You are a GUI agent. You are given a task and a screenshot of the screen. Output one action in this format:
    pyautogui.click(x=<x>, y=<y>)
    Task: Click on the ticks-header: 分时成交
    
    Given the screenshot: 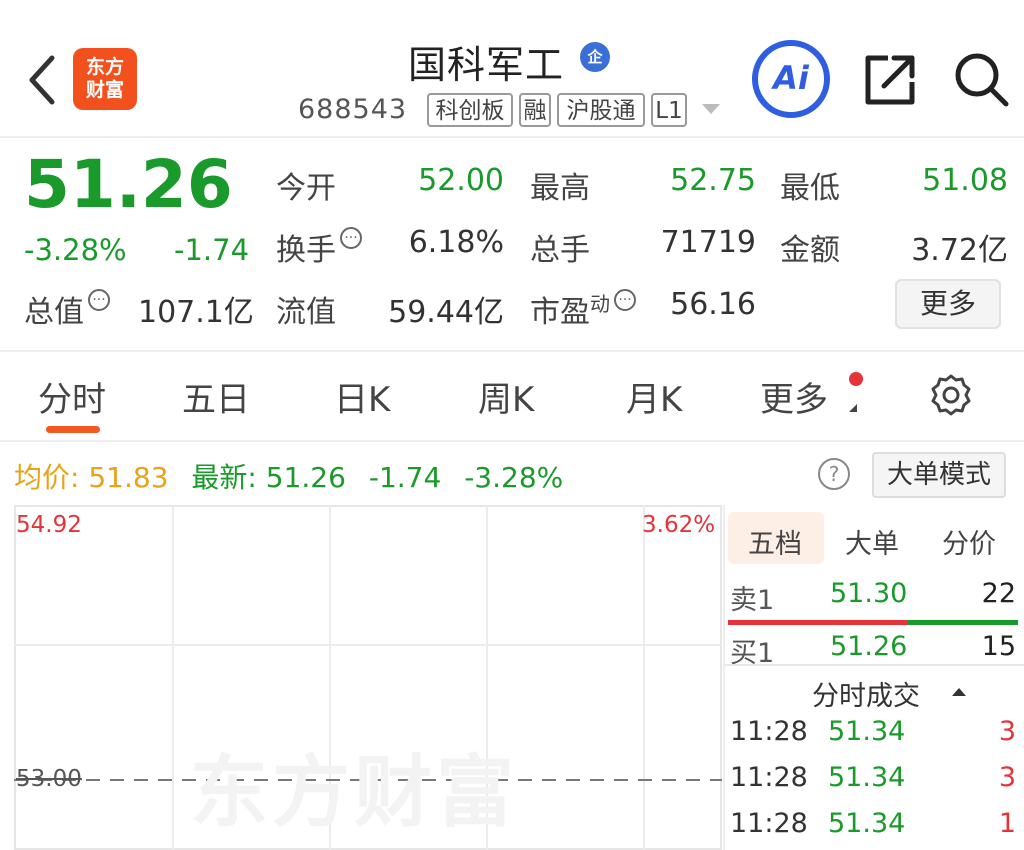 What is the action you would take?
    pyautogui.click(x=866, y=693)
    